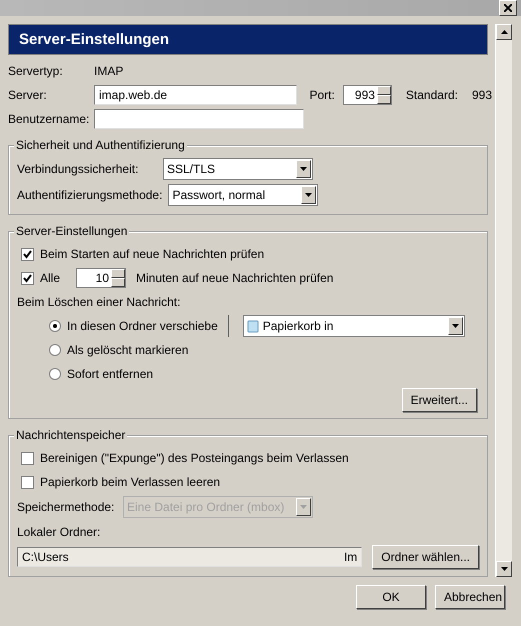 This screenshot has width=521, height=626. Describe the element at coordinates (152, 254) in the screenshot. I see `checkbox-label: Beim Starten auf neue Nachrichten prüfen` at that location.